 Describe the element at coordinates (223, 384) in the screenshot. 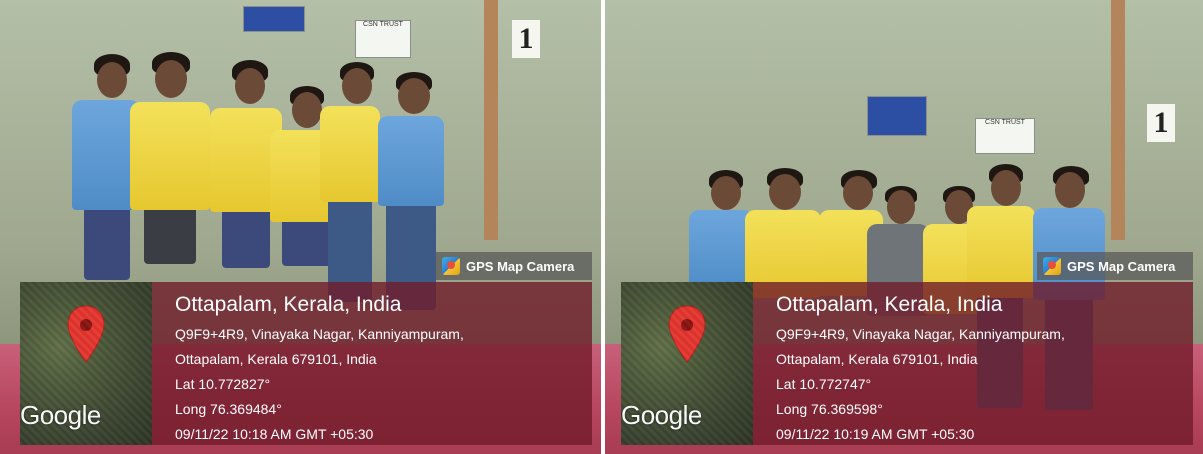

I see `latitude: Lat 10.772827°` at that location.